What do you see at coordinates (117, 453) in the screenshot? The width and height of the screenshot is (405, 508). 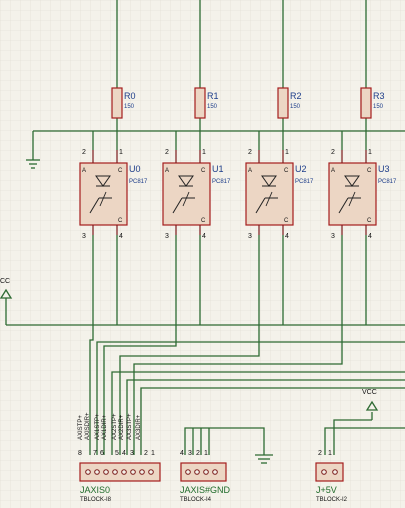 I see `pin-number: 5` at bounding box center [117, 453].